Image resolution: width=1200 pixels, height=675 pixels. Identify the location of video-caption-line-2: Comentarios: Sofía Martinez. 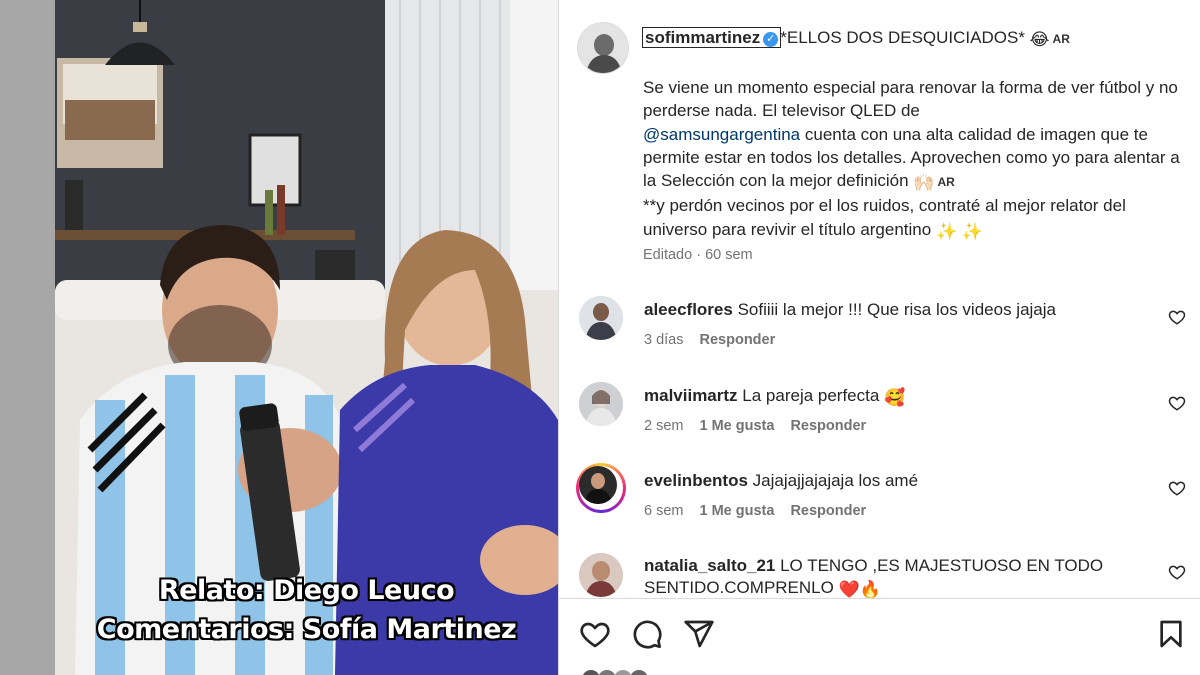
(306, 629).